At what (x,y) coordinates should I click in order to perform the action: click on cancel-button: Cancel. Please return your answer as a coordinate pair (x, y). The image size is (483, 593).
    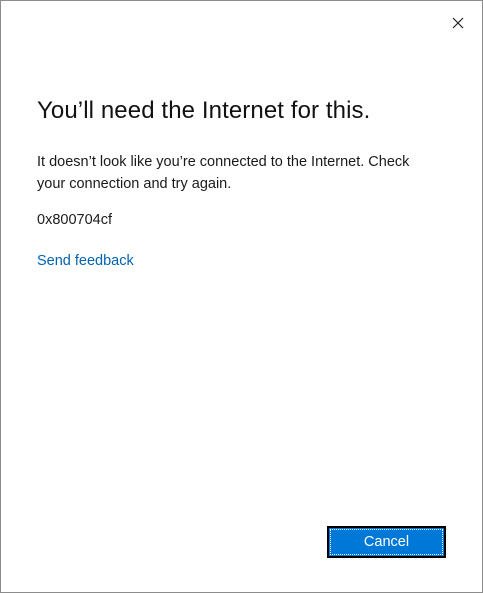
    Looking at the image, I should click on (386, 542).